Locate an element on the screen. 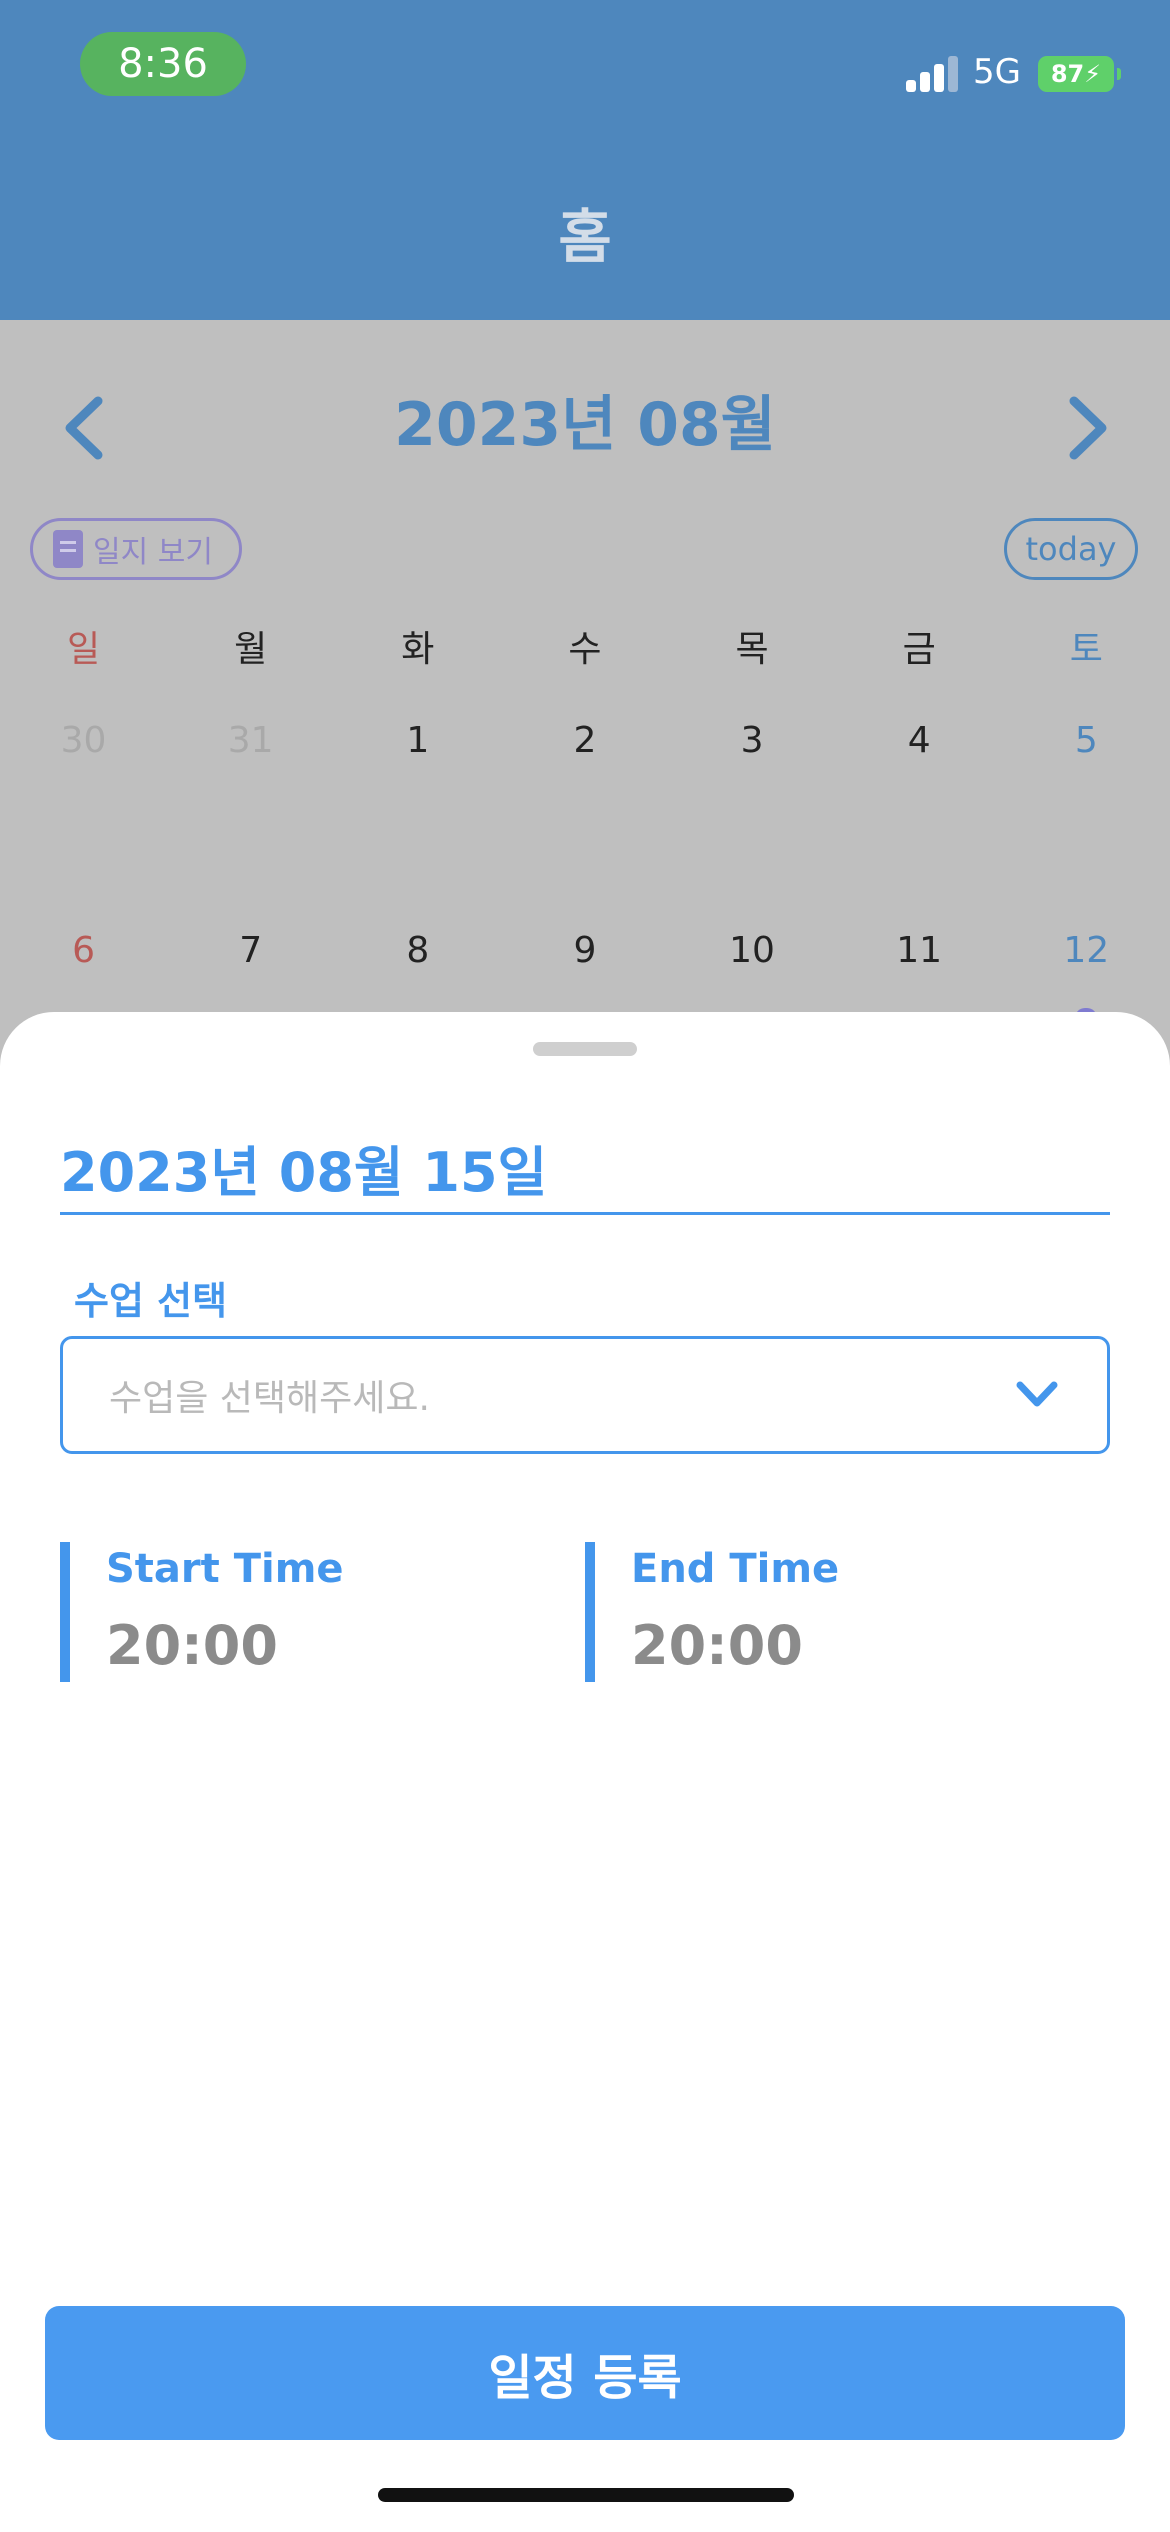 The image size is (1170, 2532). register-schedule-button: 일정 등록 is located at coordinates (585, 2373).